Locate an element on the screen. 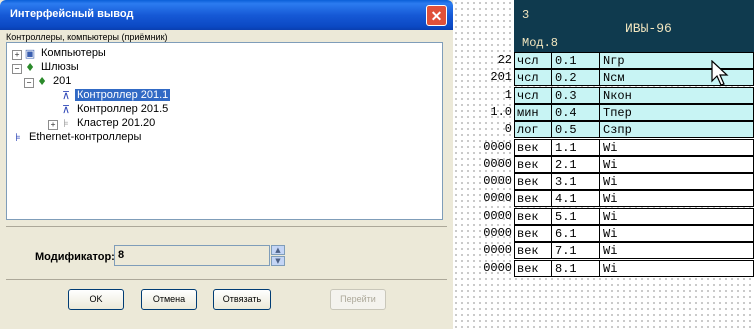  table-header: 3 Мод.8 ИВЫ-96 is located at coordinates (634, 26).